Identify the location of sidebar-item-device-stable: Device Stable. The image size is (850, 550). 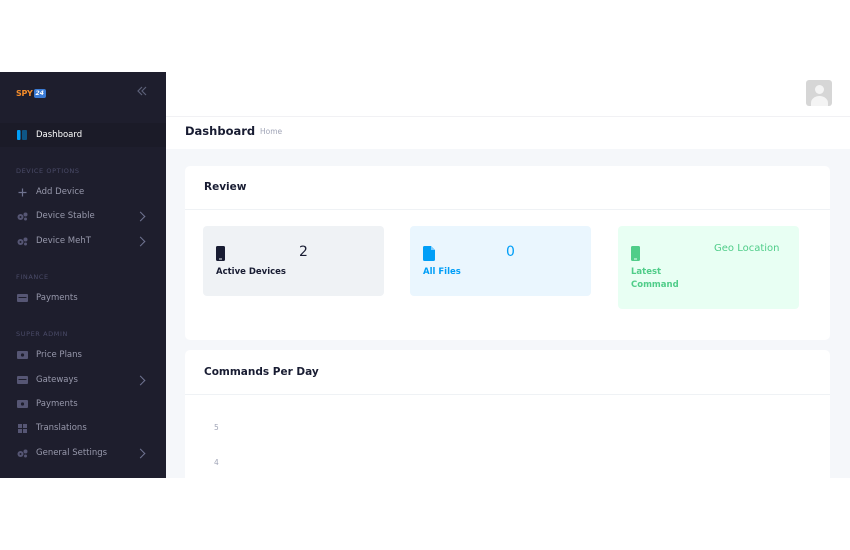
(83, 216).